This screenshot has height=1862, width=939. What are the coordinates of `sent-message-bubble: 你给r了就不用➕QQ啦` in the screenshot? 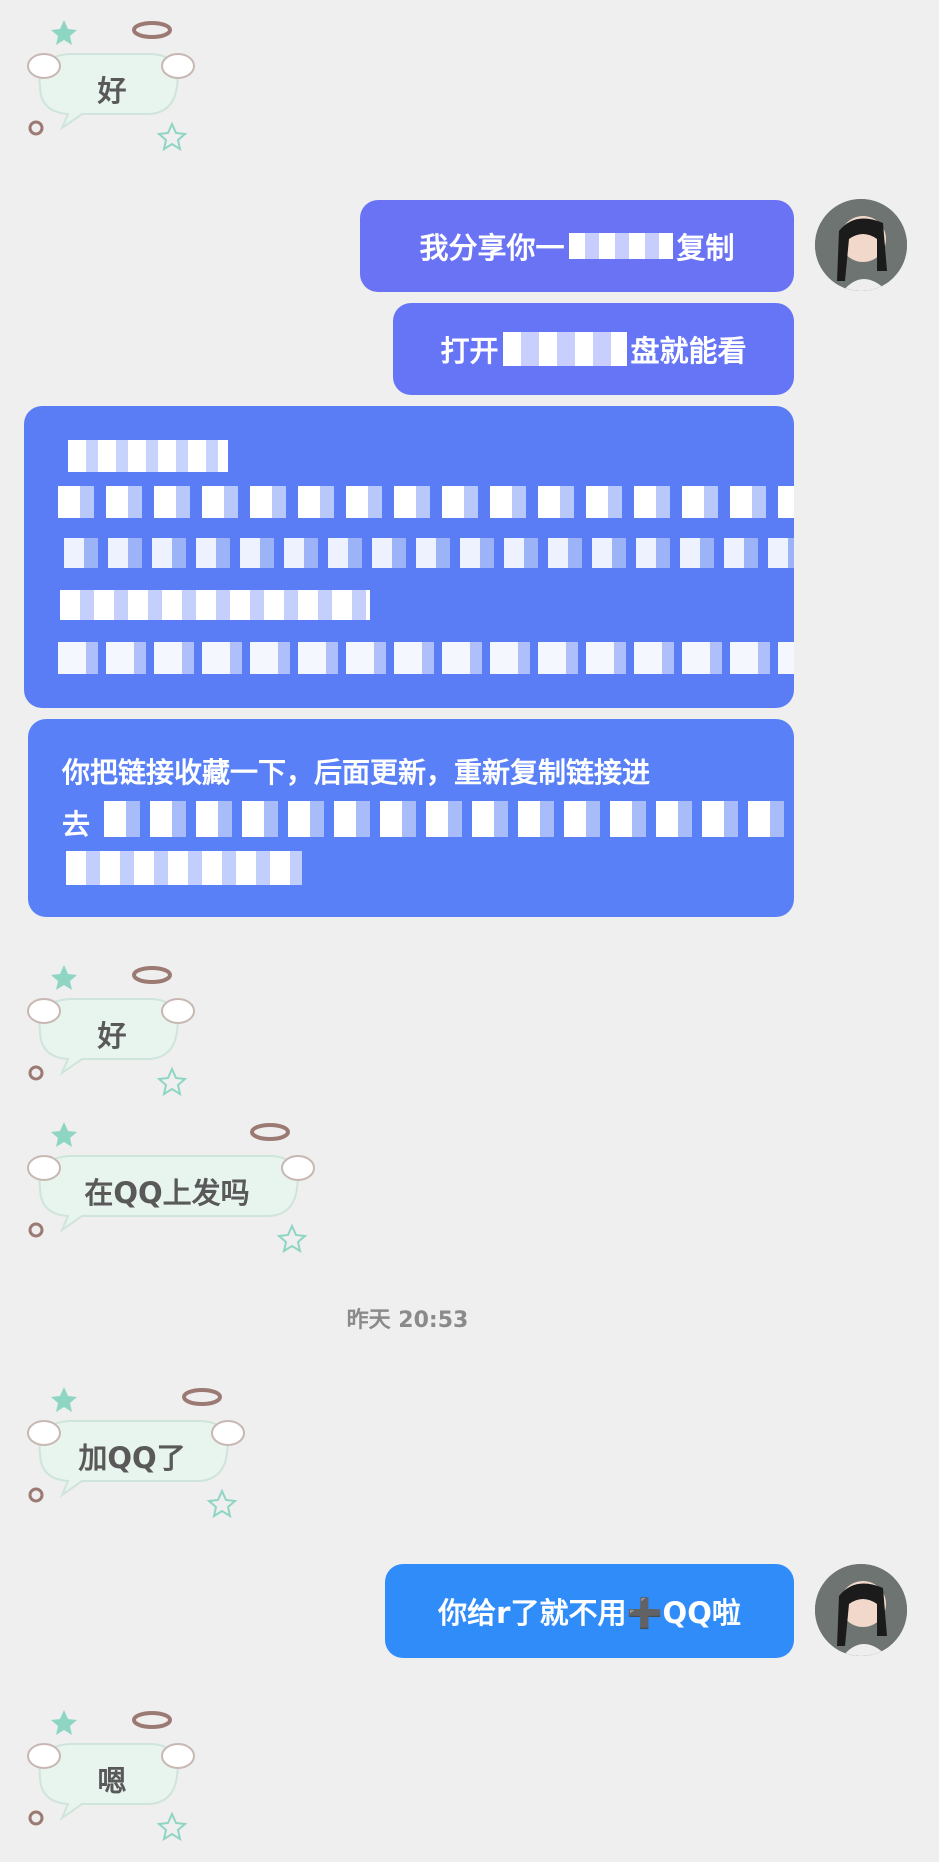 It's located at (589, 1611).